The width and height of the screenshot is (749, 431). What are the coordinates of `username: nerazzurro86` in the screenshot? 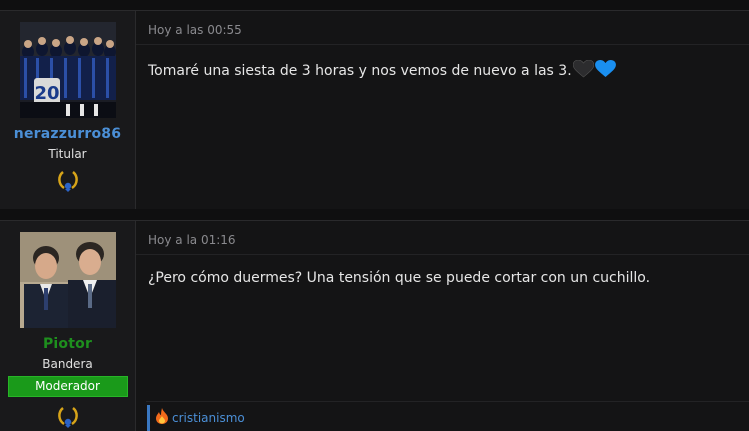 It's located at (67, 134).